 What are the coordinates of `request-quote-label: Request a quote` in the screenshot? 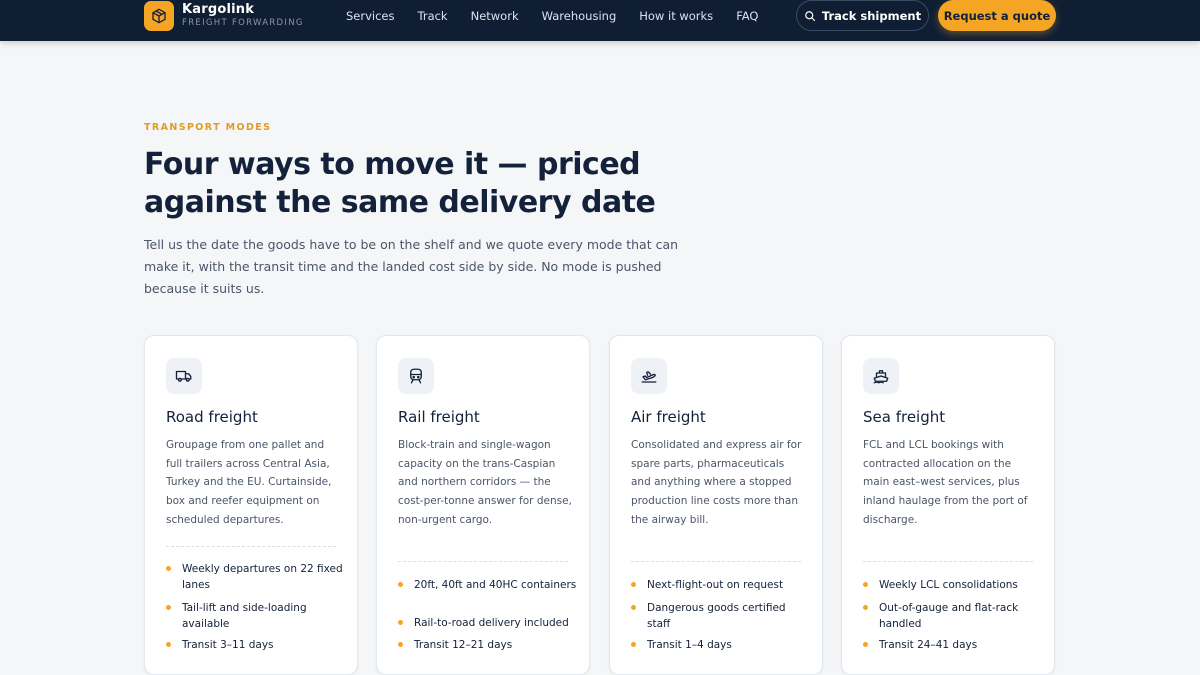 It's located at (997, 15).